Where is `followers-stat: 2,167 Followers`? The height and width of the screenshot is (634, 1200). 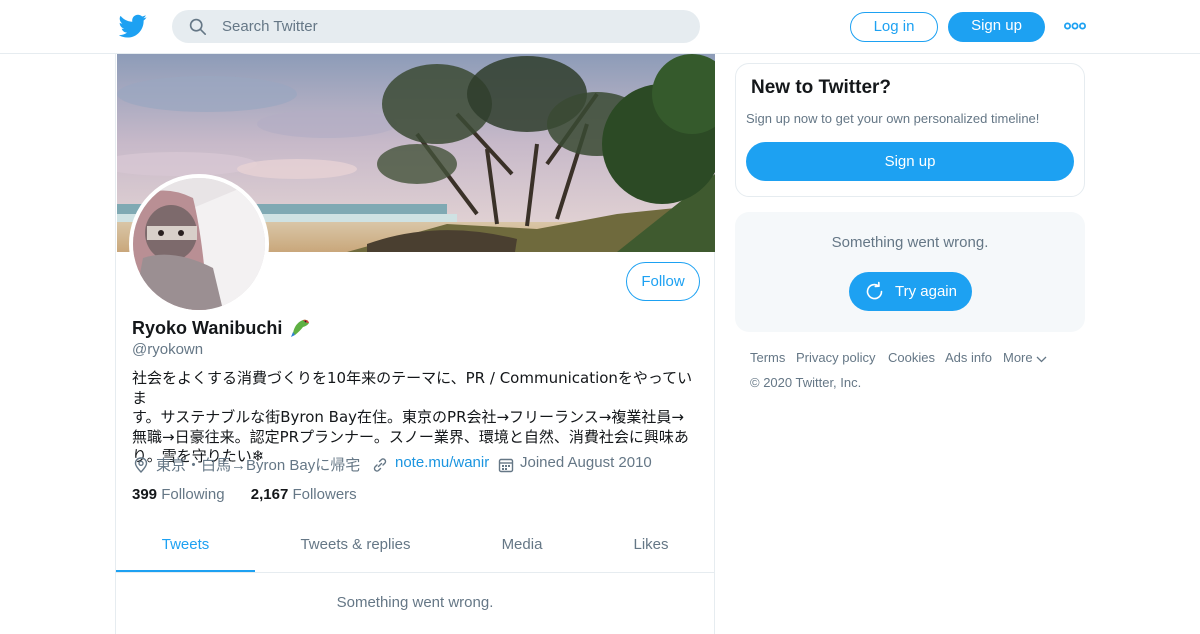 followers-stat: 2,167 Followers is located at coordinates (304, 494).